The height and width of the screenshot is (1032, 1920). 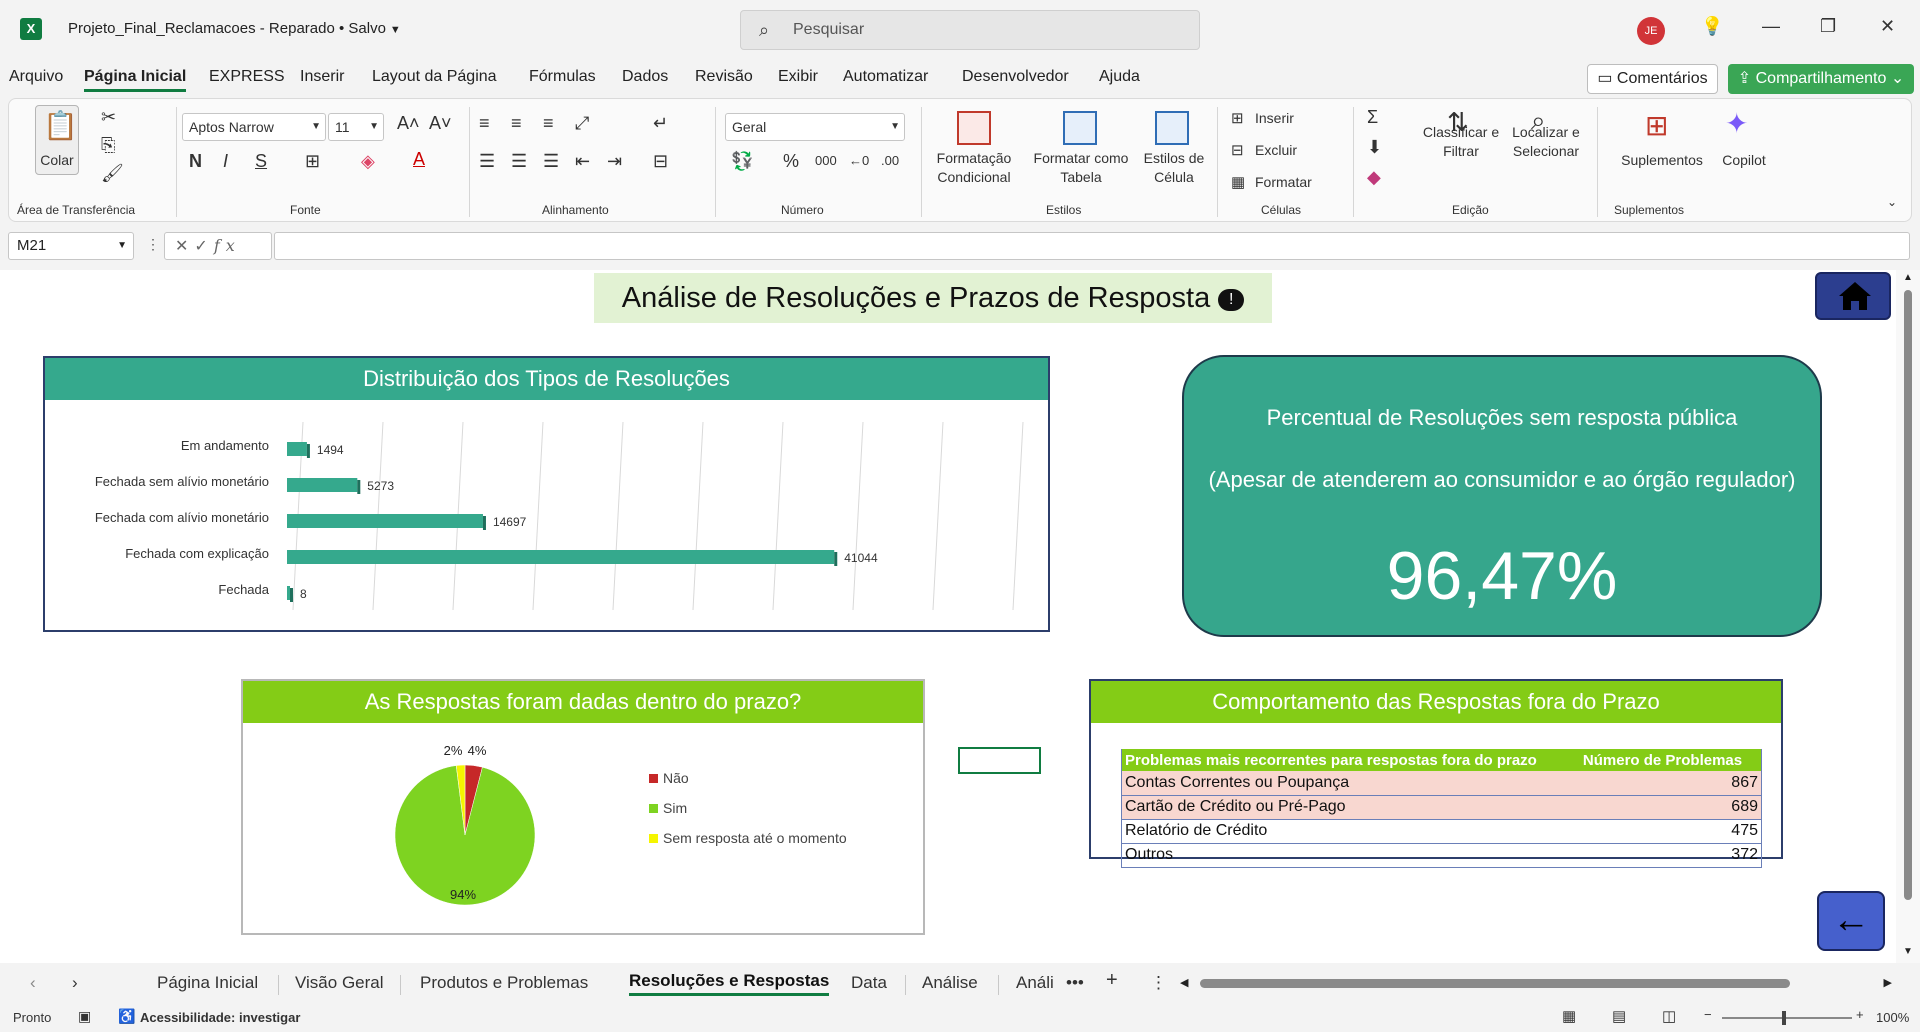 What do you see at coordinates (339, 983) in the screenshot?
I see `tab-visao-geral: Visão Geral` at bounding box center [339, 983].